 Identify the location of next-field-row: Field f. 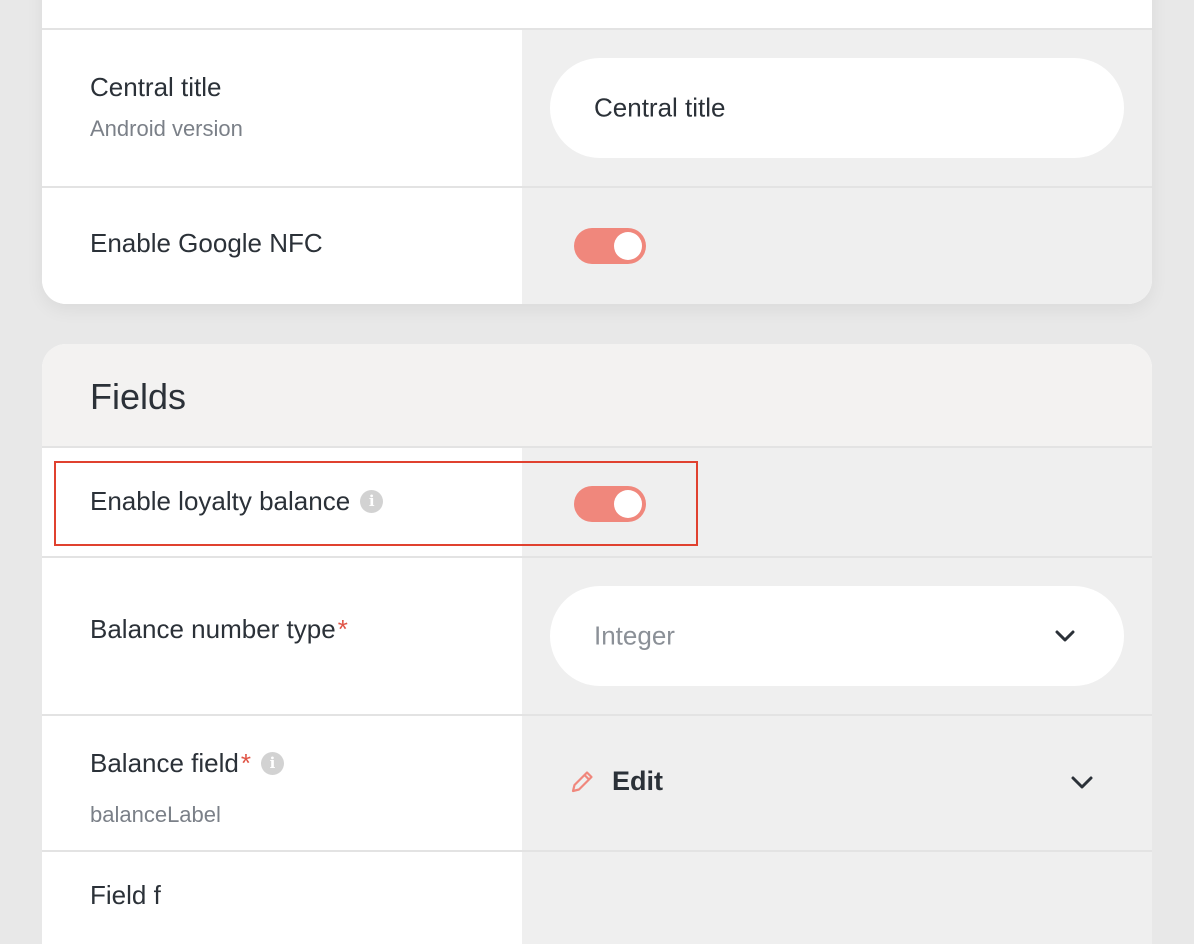
(597, 897).